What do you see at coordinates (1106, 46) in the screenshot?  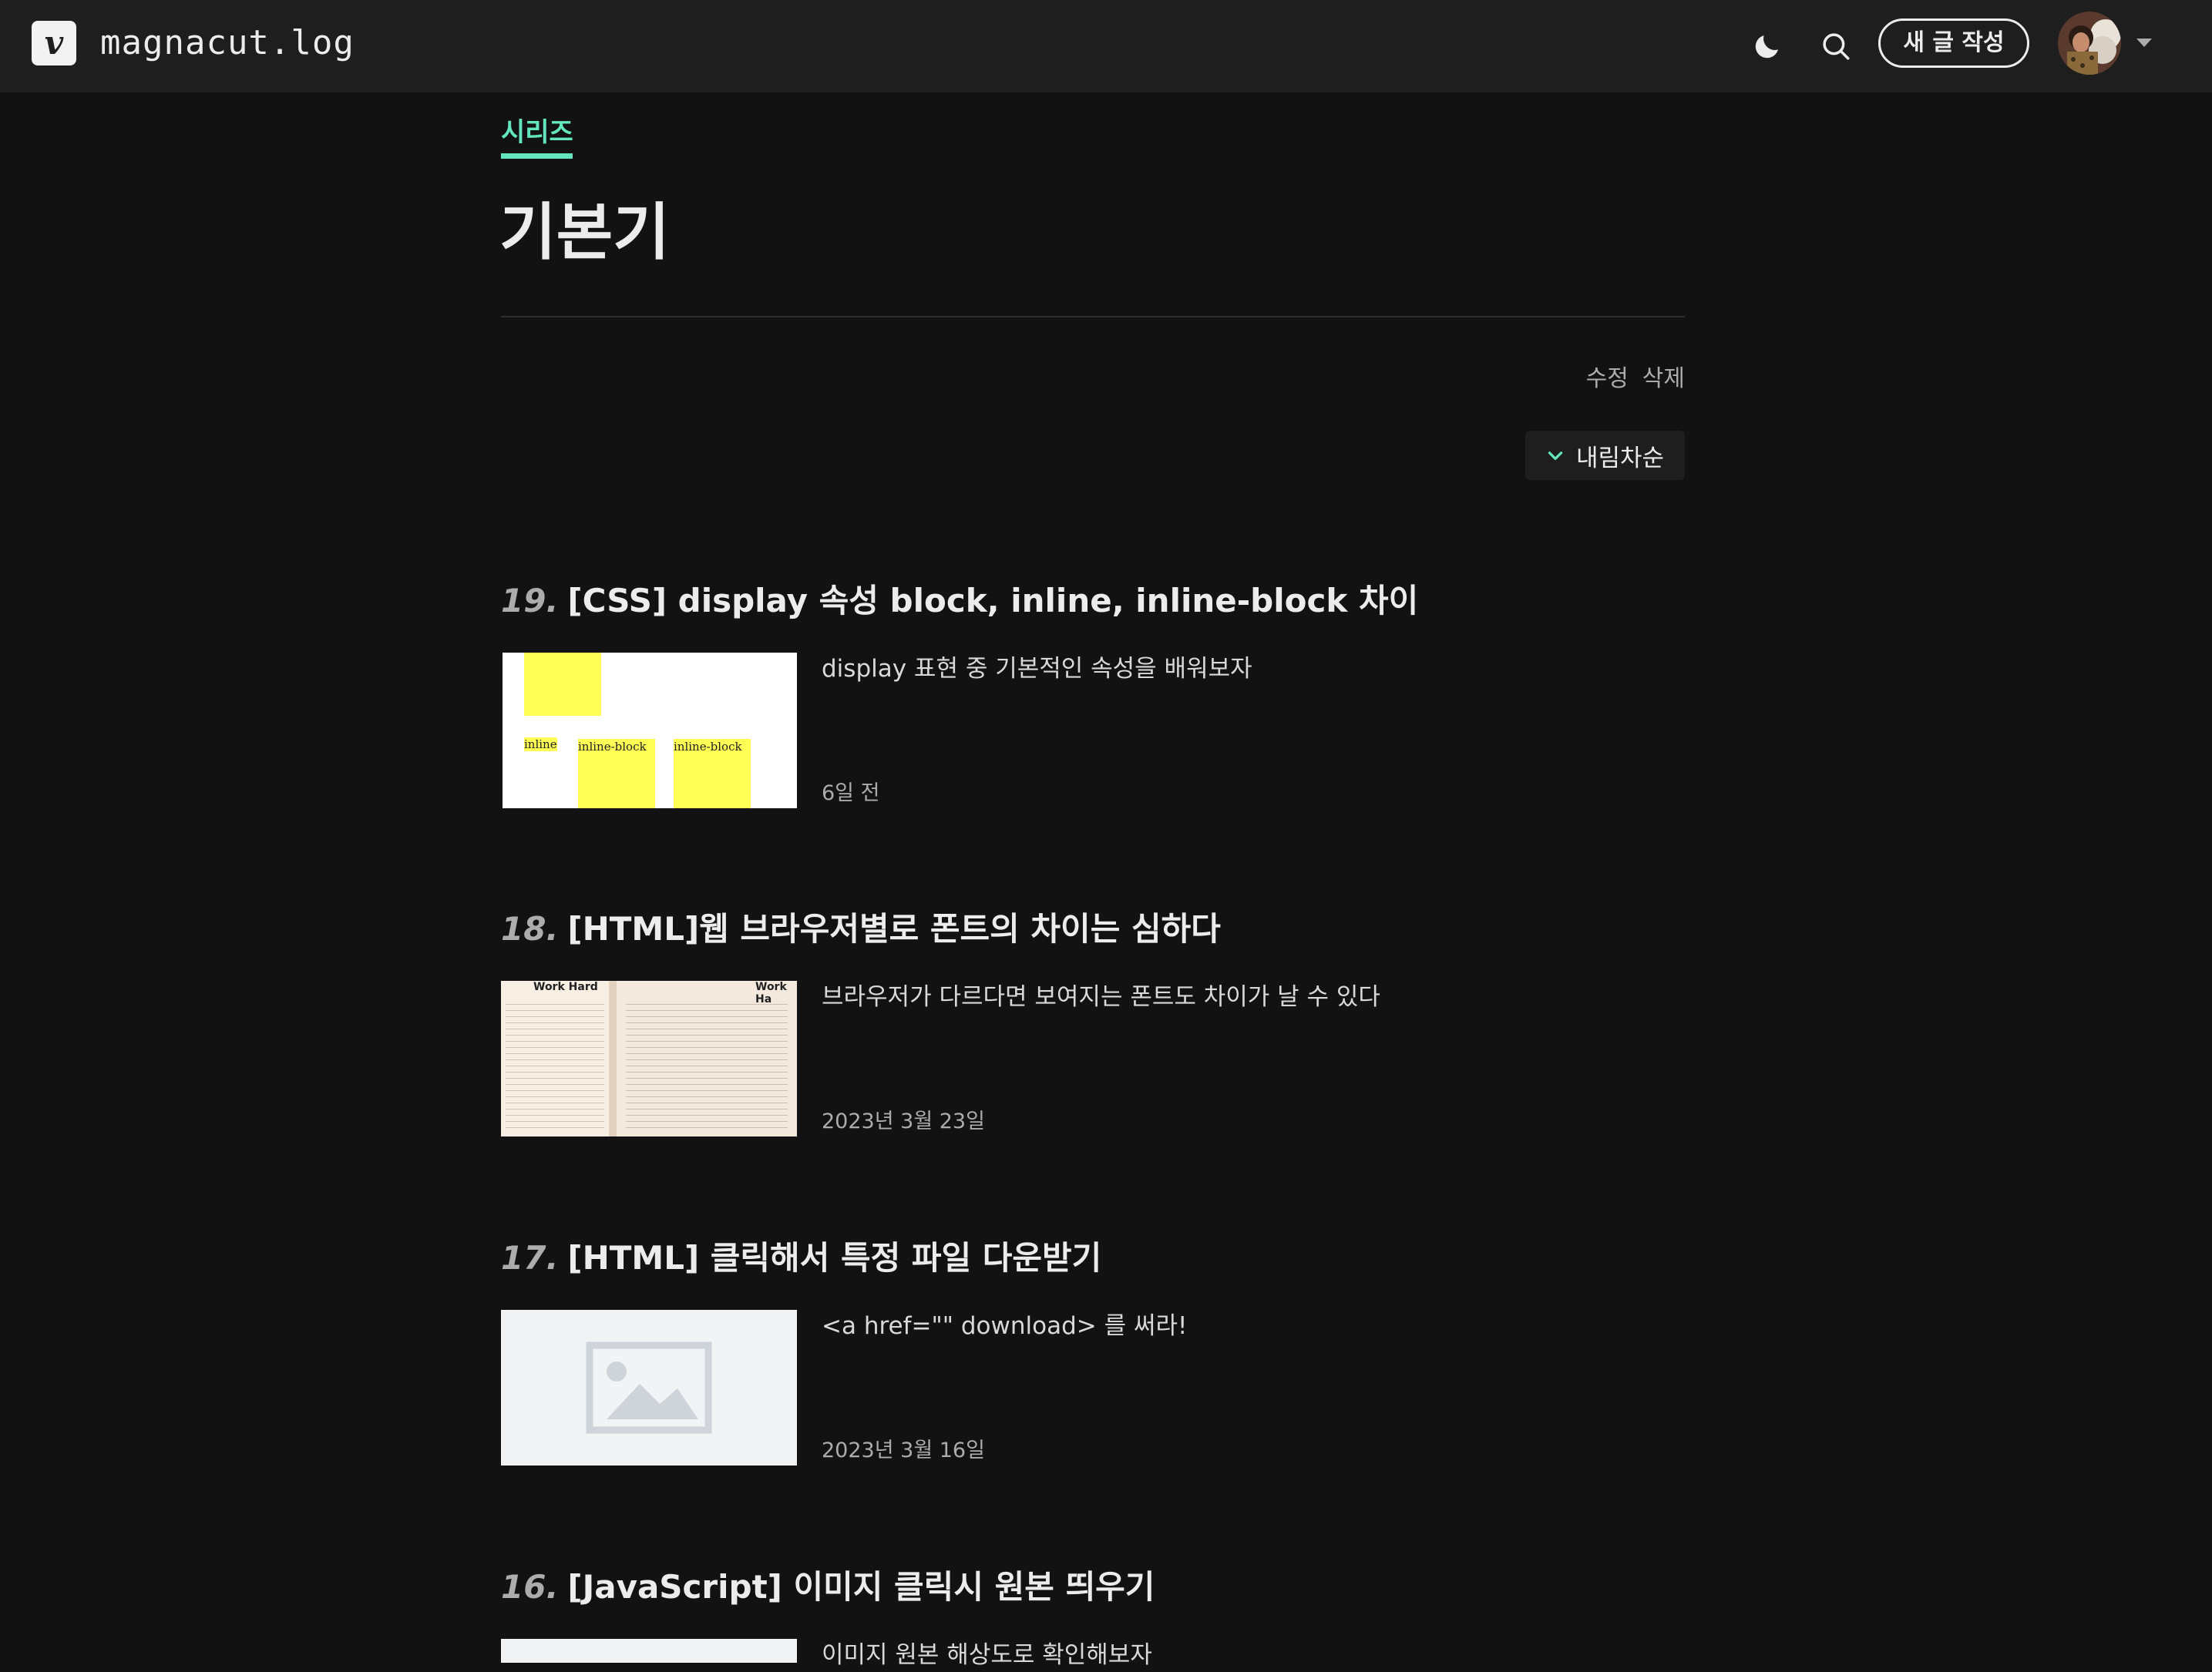 I see `top-header: v magnacut.log 새 글 작성` at bounding box center [1106, 46].